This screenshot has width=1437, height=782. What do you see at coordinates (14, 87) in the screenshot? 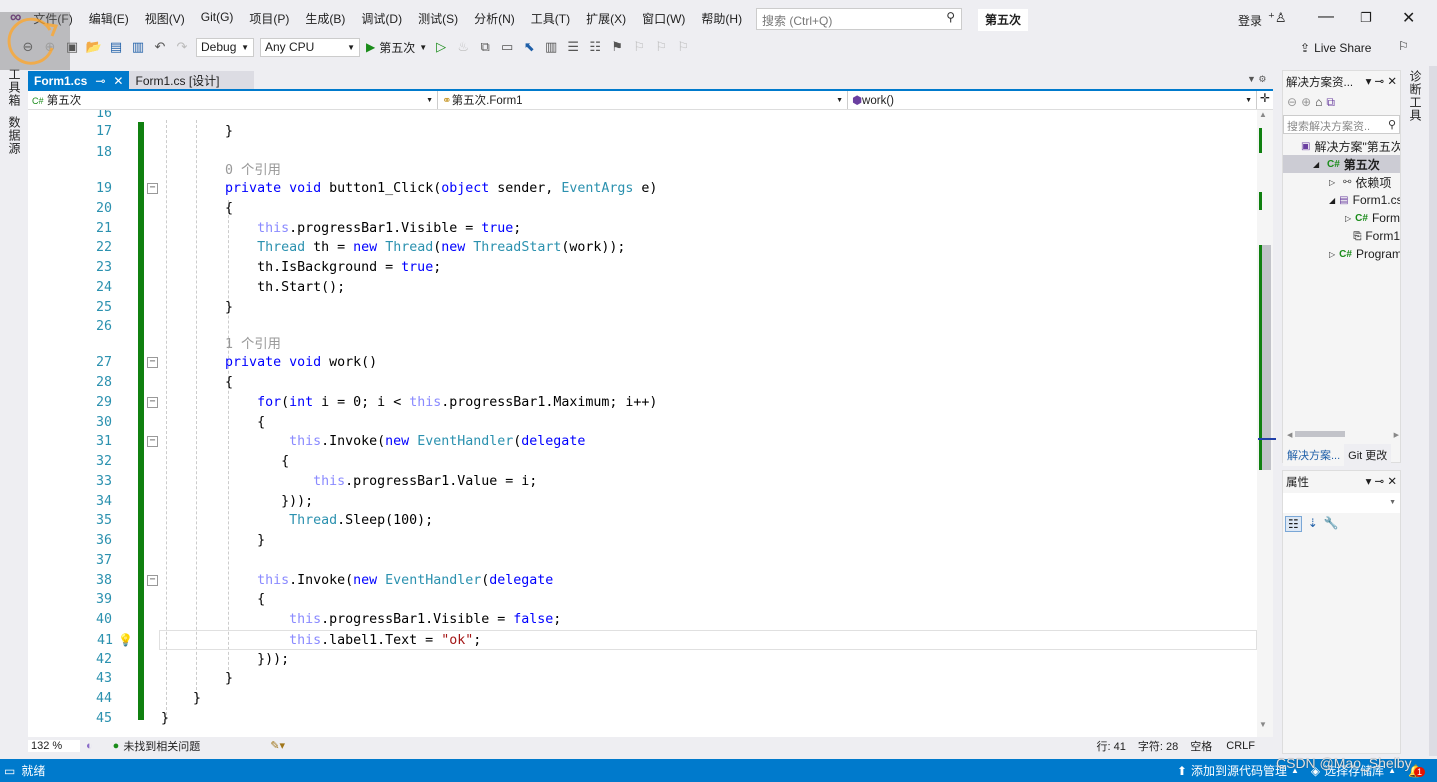
I see `toolbox-tab: 工具箱` at bounding box center [14, 87].